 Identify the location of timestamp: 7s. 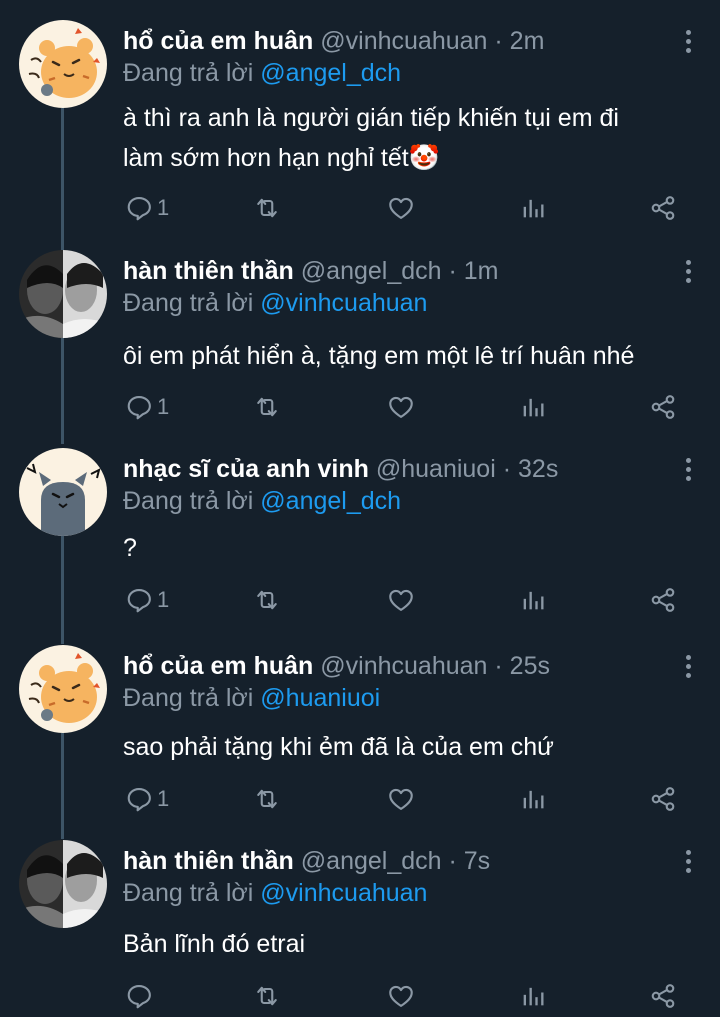
(477, 861).